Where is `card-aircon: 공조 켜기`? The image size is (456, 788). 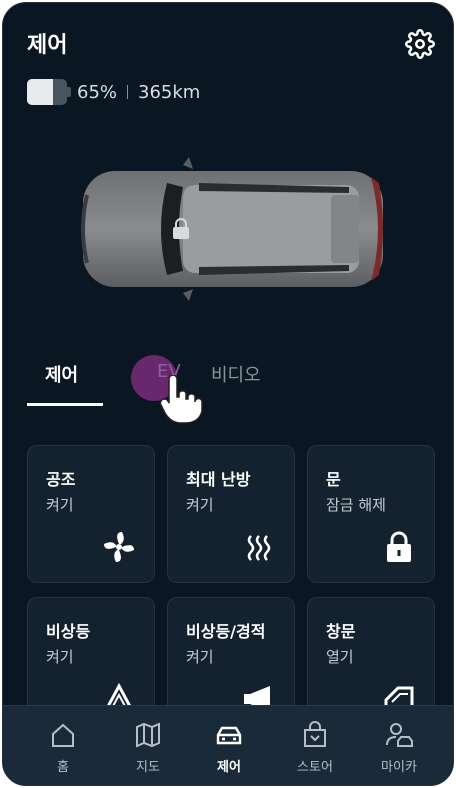 card-aircon: 공조 켜기 is located at coordinates (91, 514).